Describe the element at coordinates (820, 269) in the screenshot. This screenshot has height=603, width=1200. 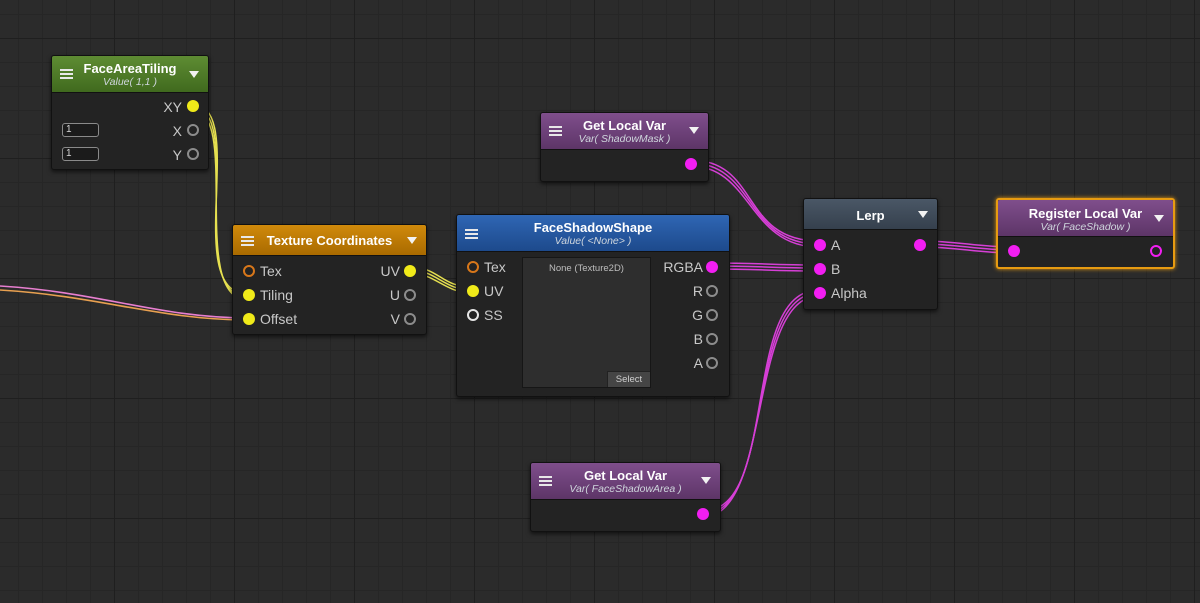
I see `input-b-port` at that location.